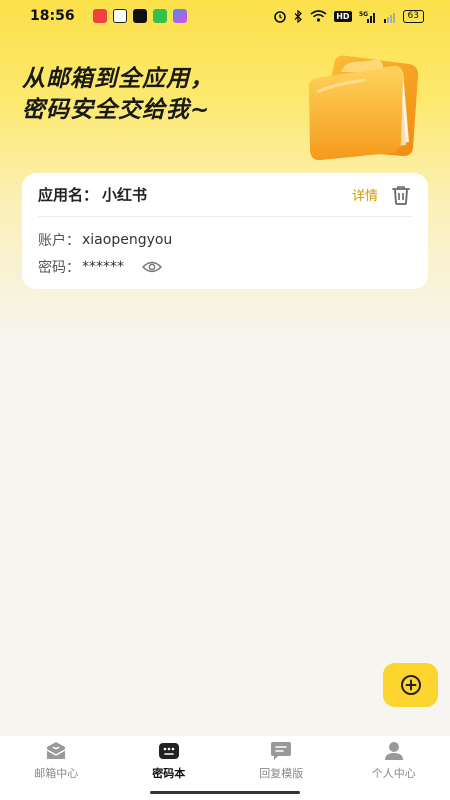 Image resolution: width=450 pixels, height=800 pixels. I want to click on home-indicator, so click(225, 792).